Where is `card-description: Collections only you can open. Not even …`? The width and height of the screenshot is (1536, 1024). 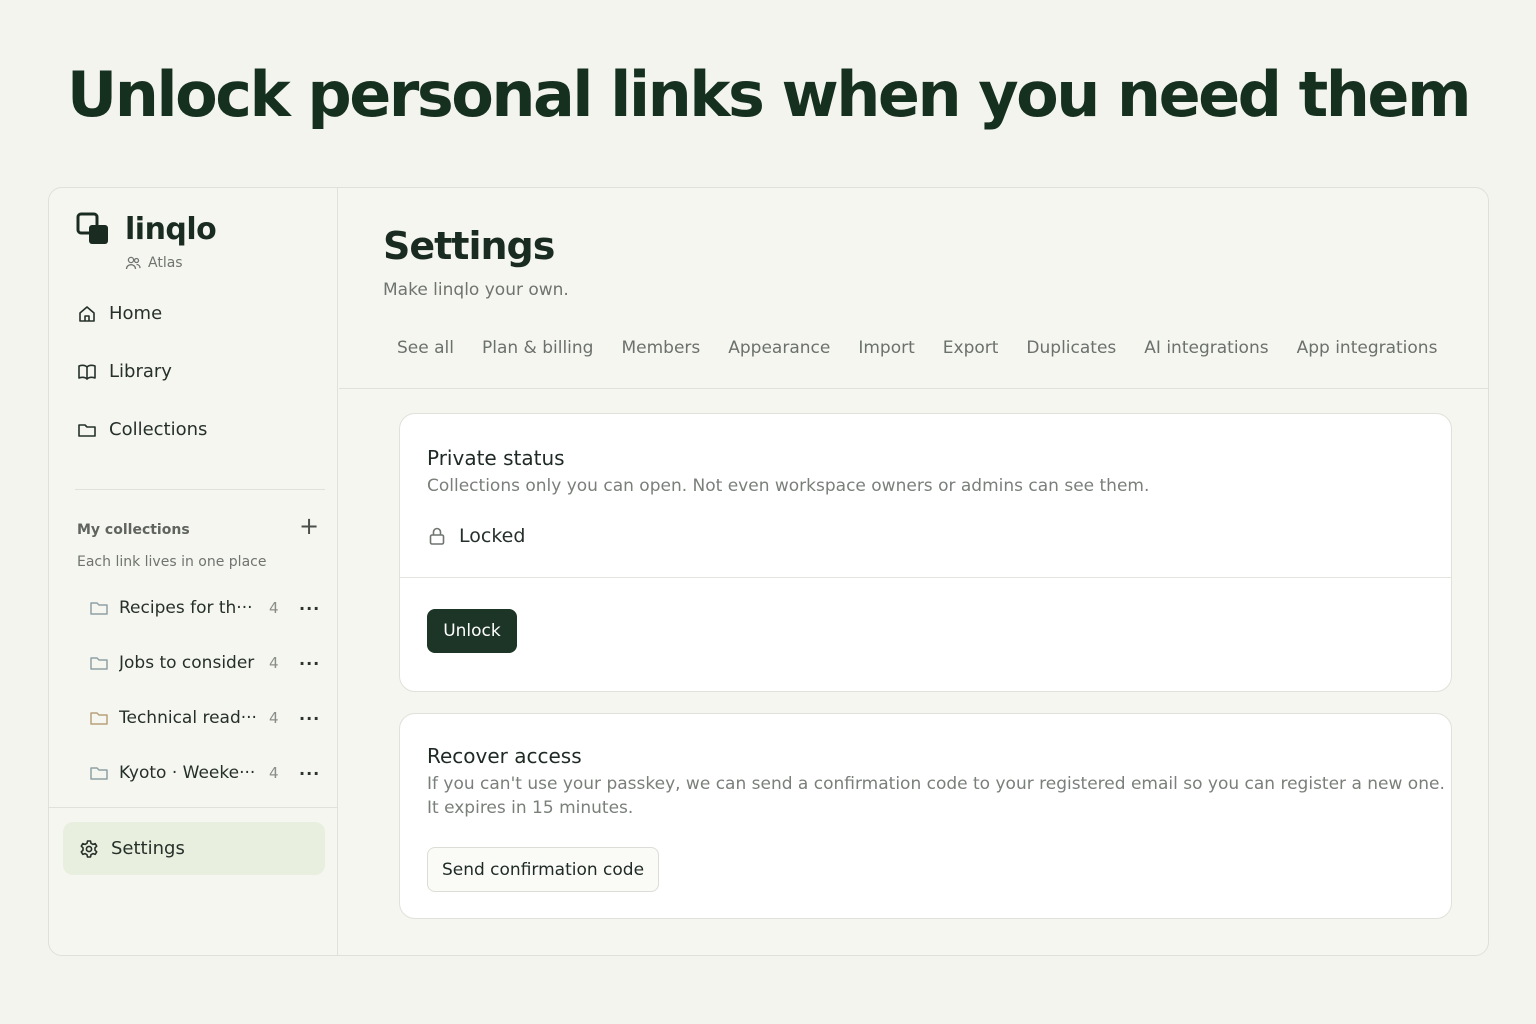
card-description: Collections only you can open. Not even … is located at coordinates (788, 486).